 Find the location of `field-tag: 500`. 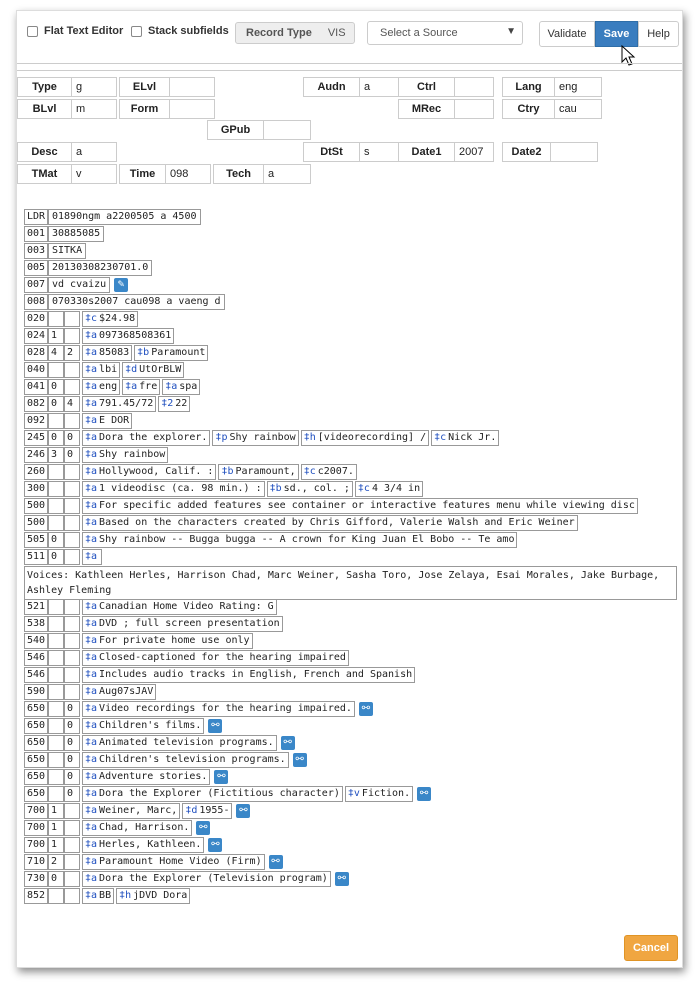

field-tag: 500 is located at coordinates (36, 506).